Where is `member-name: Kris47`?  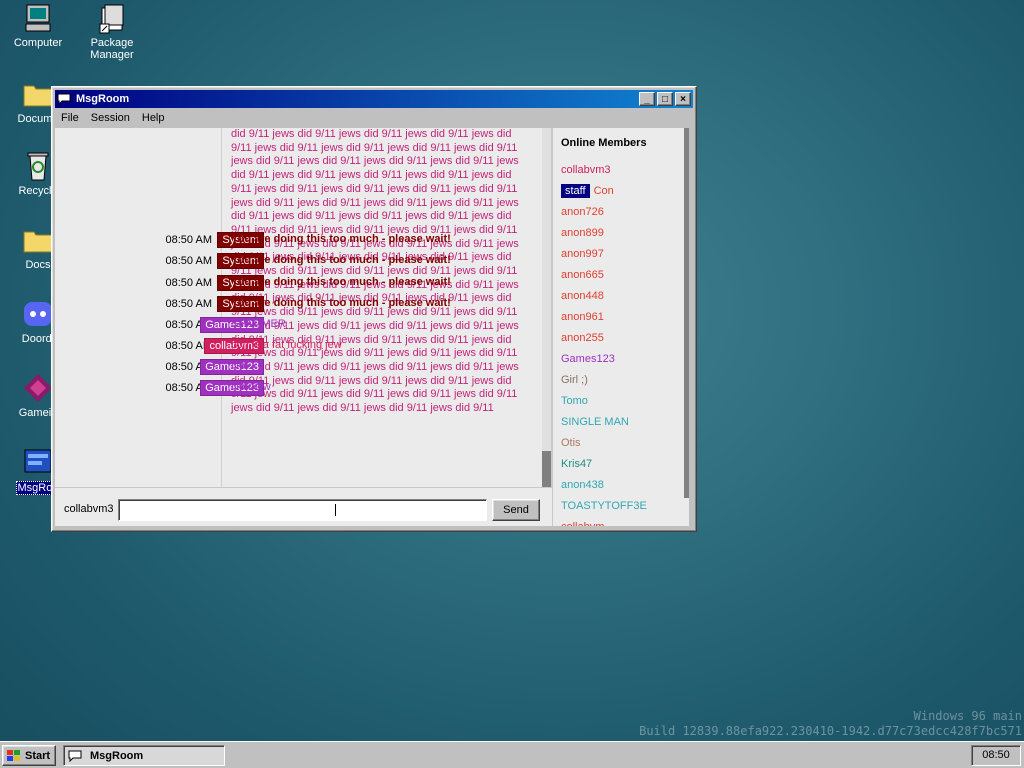 member-name: Kris47 is located at coordinates (577, 464).